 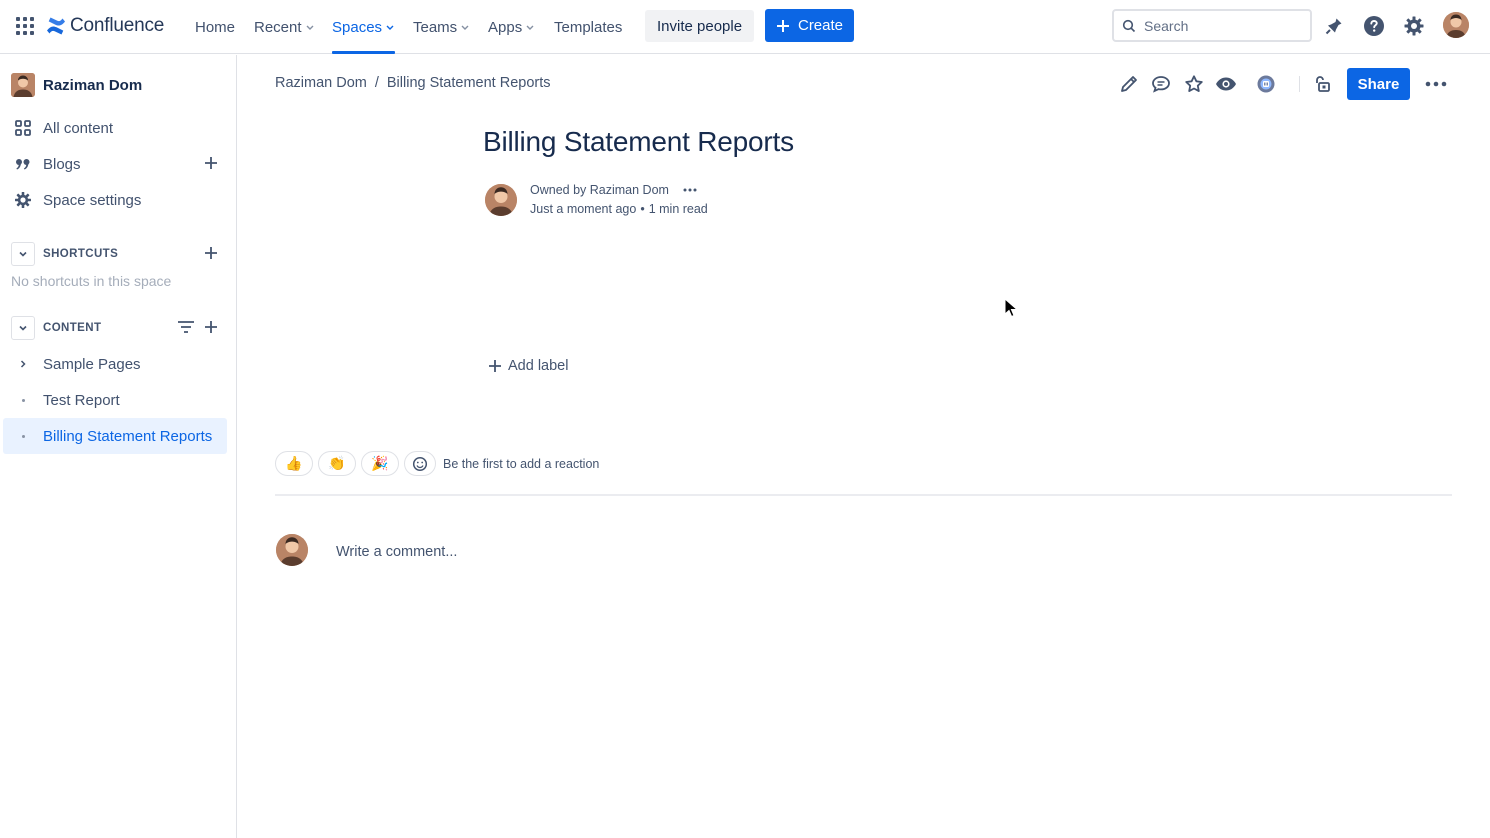 I want to click on quote-icon, so click(x=23, y=164).